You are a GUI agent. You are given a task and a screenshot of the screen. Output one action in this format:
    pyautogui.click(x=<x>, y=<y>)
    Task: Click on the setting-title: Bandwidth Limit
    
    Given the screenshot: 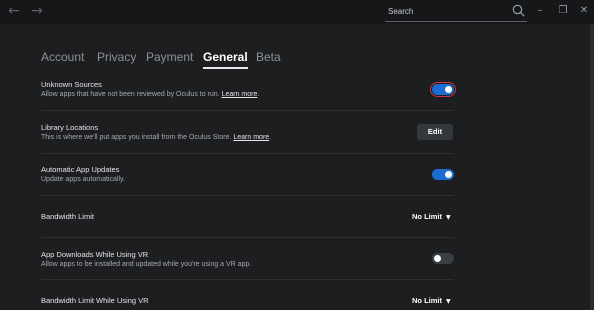 What is the action you would take?
    pyautogui.click(x=67, y=216)
    